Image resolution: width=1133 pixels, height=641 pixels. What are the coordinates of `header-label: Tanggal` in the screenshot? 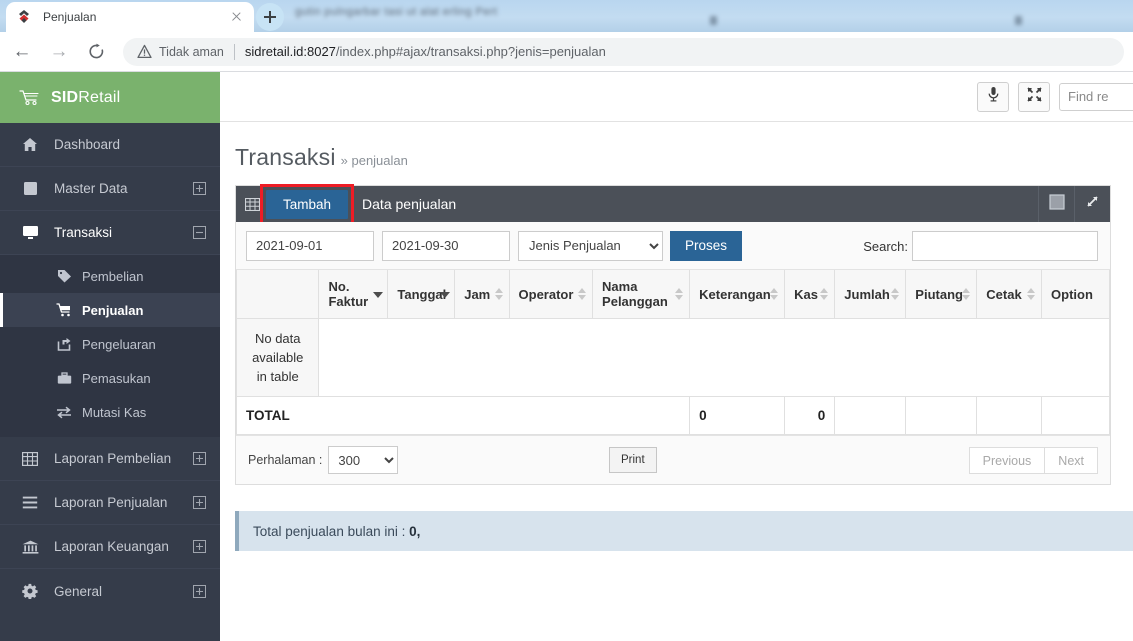 It's located at (422, 294).